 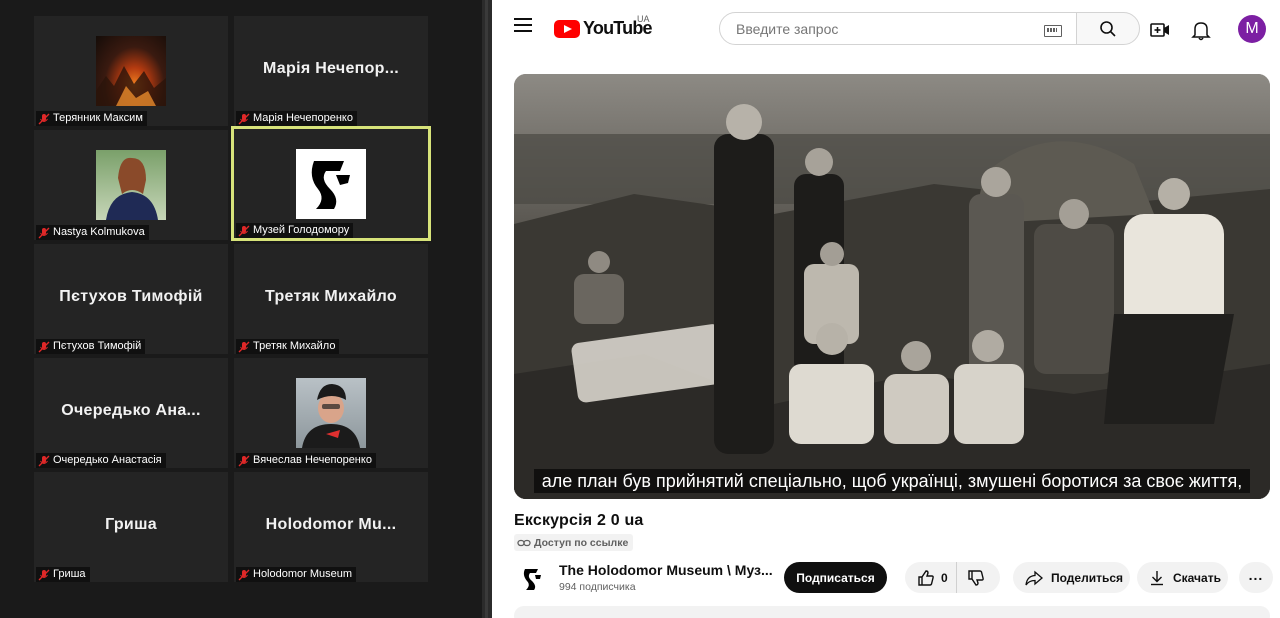 I want to click on like-count: 0, so click(x=944, y=577).